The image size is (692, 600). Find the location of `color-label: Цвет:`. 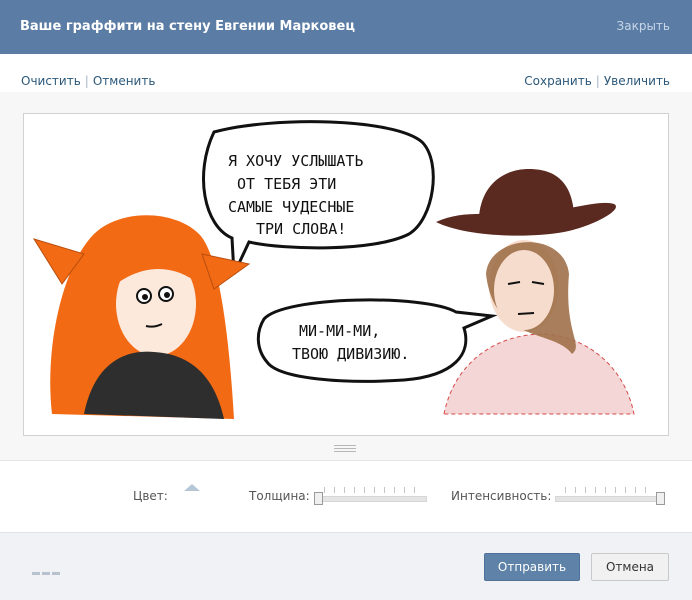

color-label: Цвет: is located at coordinates (150, 496).